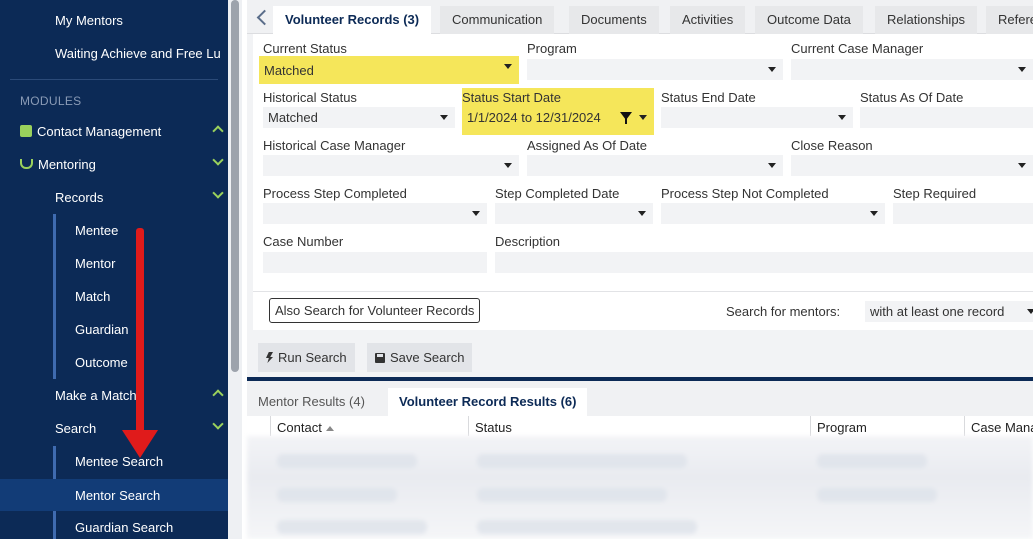 Image resolution: width=1033 pixels, height=539 pixels. I want to click on sidebar-item-mentoring: Mentoring, so click(114, 164).